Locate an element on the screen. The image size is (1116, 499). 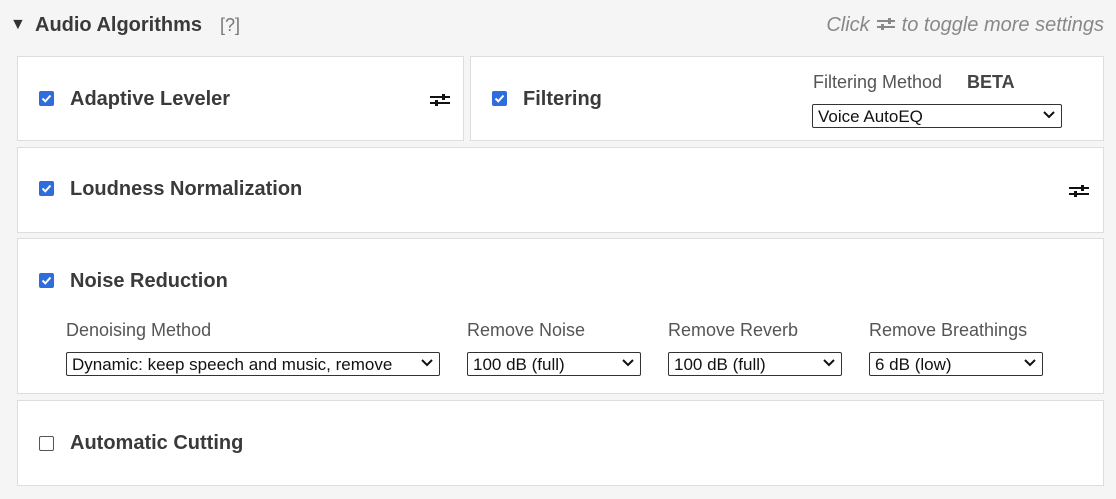
noise-reduction-checkbox is located at coordinates (46, 280).